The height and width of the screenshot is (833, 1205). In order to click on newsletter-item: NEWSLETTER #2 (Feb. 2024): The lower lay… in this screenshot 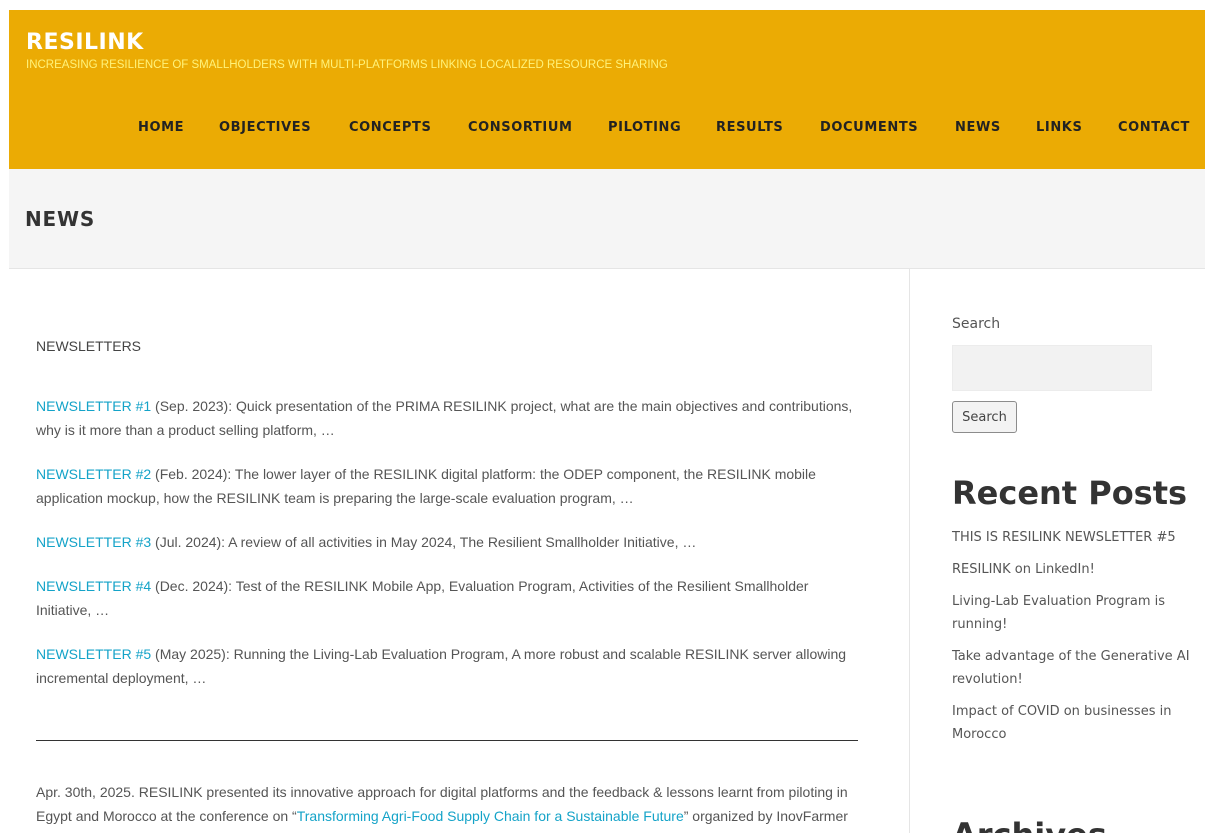, I will do `click(447, 486)`.